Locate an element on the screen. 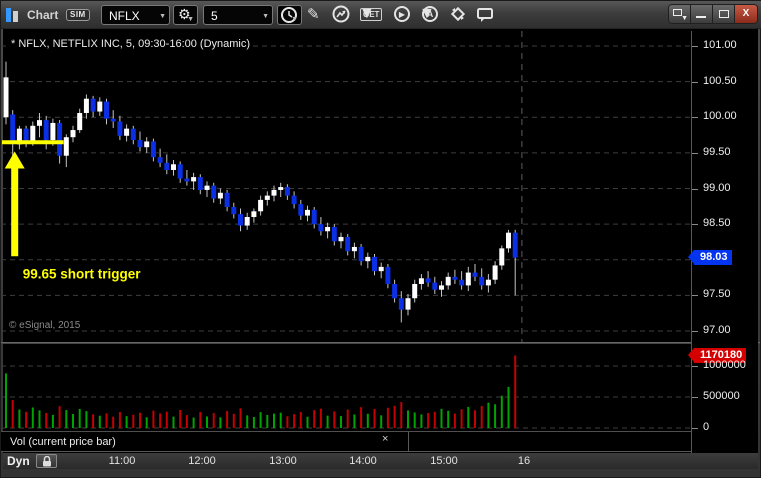  interval-value: 5 is located at coordinates (214, 16).